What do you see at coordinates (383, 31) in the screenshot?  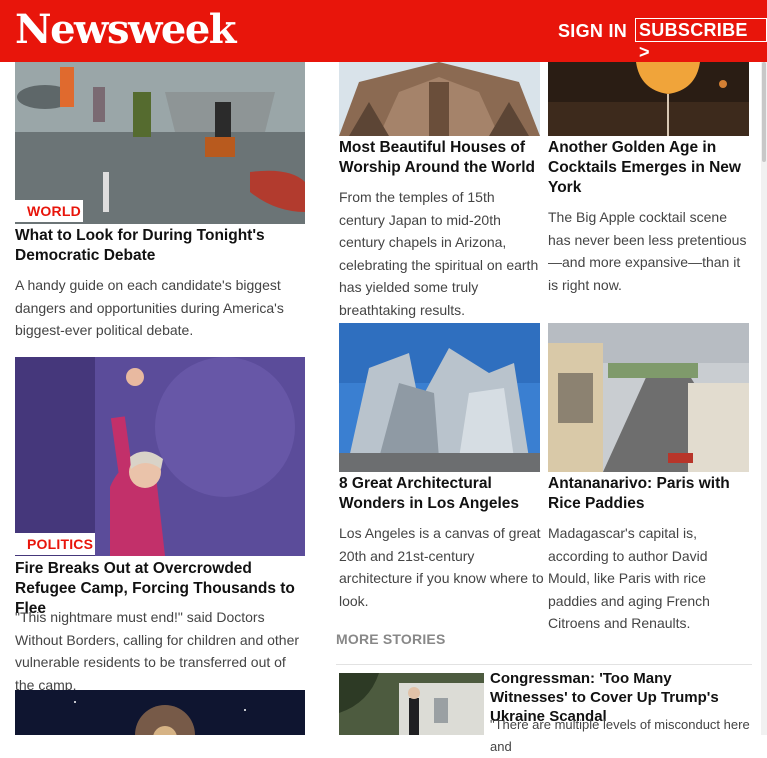 I see `site-header: Newsweek SIGN IN SUBSCRIBE >` at bounding box center [383, 31].